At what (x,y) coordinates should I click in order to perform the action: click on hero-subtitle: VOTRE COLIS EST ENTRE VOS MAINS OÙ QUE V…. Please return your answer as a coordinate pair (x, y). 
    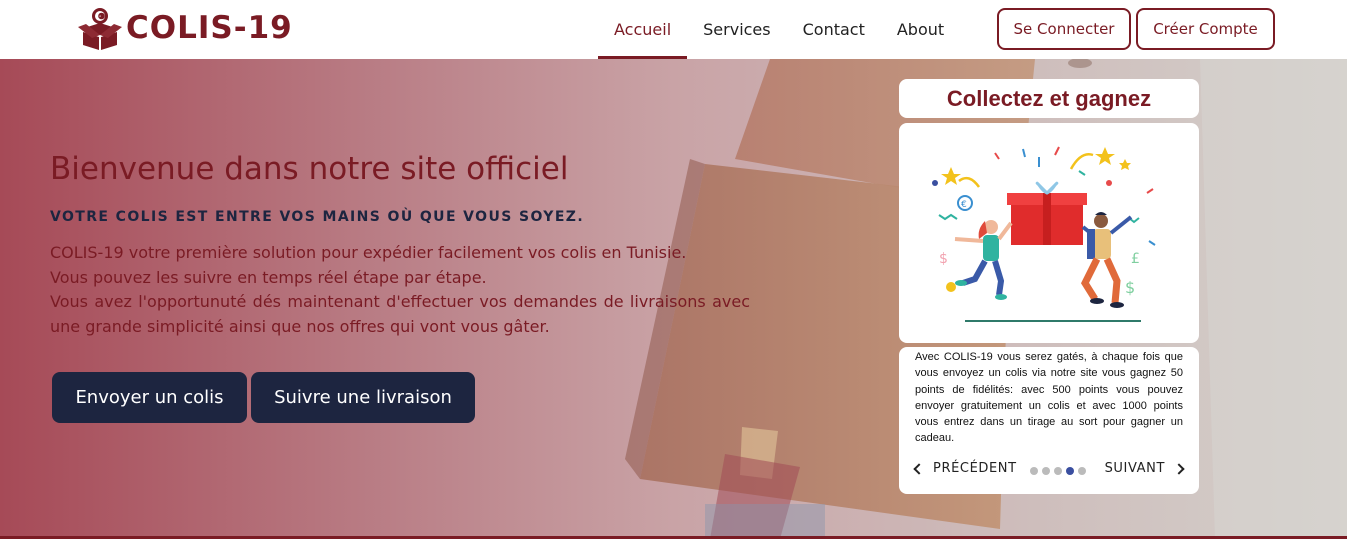
    Looking at the image, I should click on (317, 217).